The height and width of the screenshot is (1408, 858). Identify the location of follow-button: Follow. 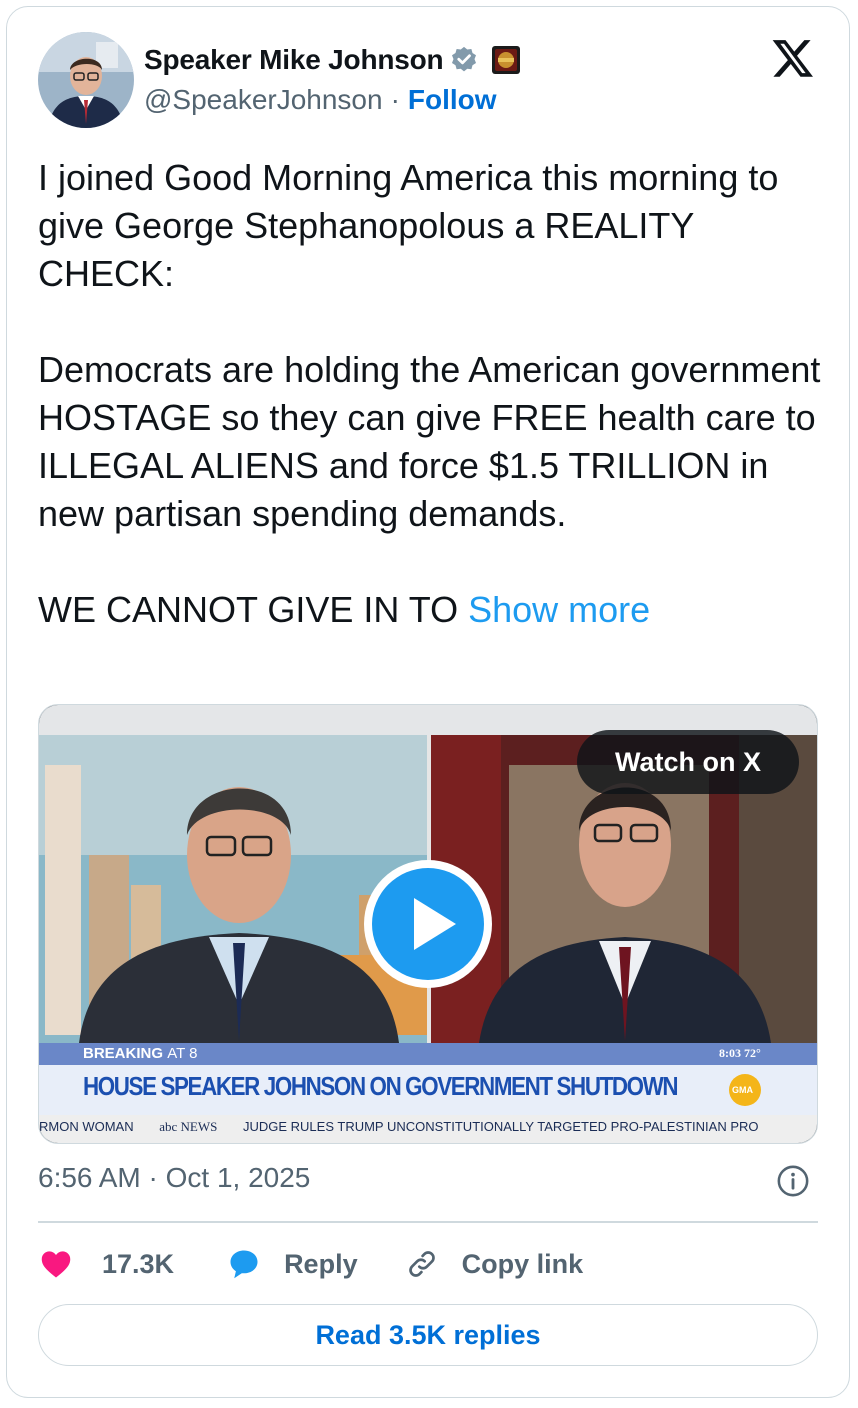
(452, 100).